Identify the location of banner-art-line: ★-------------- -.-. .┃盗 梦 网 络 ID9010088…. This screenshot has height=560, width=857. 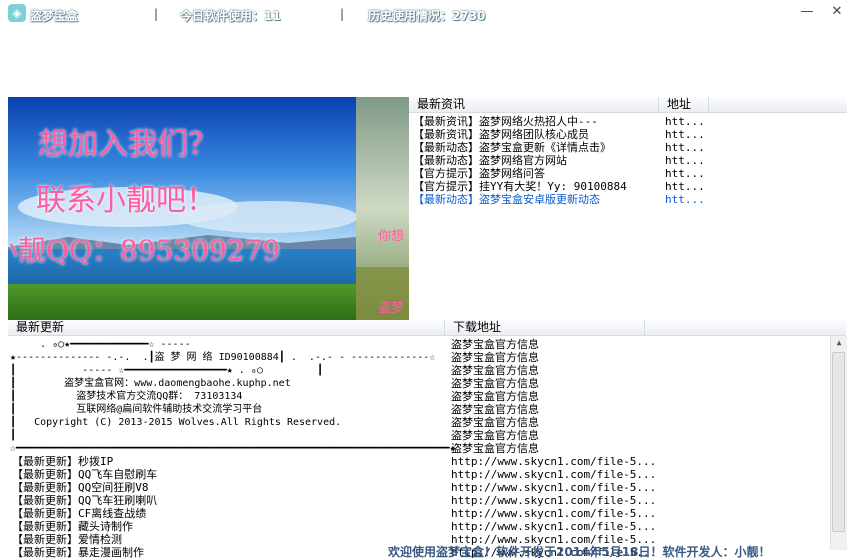
(223, 357).